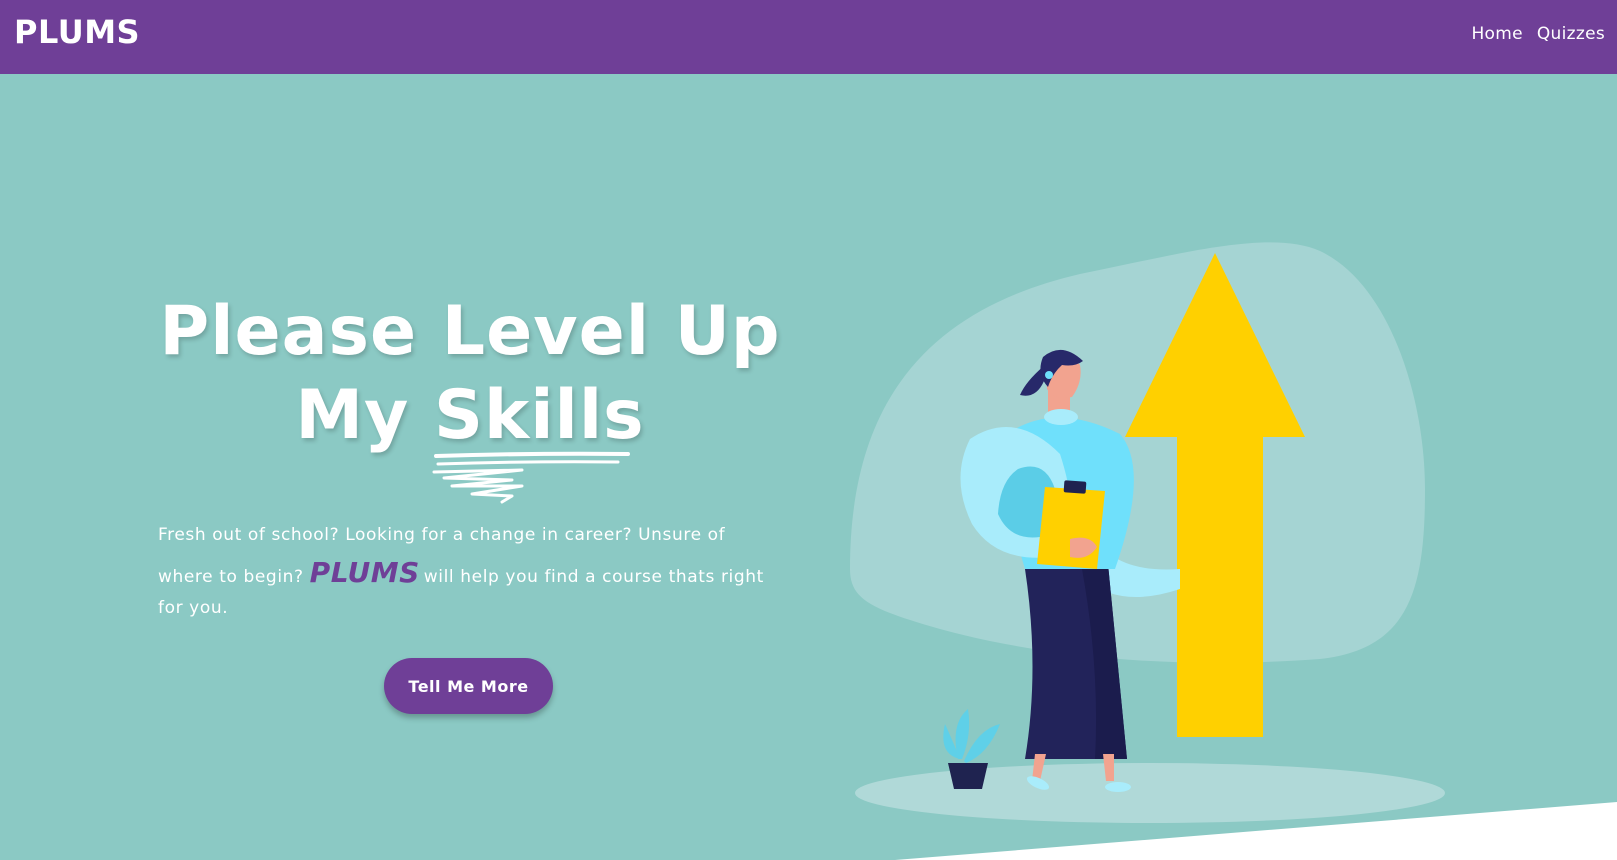 The height and width of the screenshot is (860, 1617). What do you see at coordinates (365, 415) in the screenshot?
I see `headline-line-2-prefix: My` at bounding box center [365, 415].